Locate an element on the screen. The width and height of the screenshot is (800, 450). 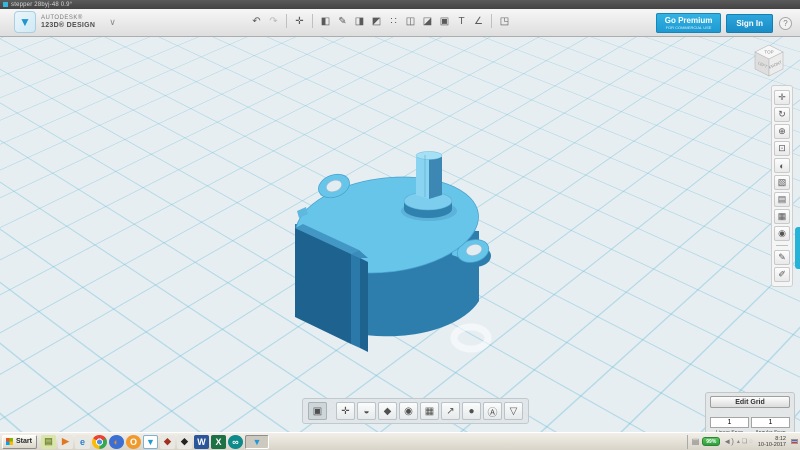
taskbar-apps: ▤ ▶ e ◐ O ▼ ◆ ◆ W X ∞ ▼ is located at coordinates (155, 441).